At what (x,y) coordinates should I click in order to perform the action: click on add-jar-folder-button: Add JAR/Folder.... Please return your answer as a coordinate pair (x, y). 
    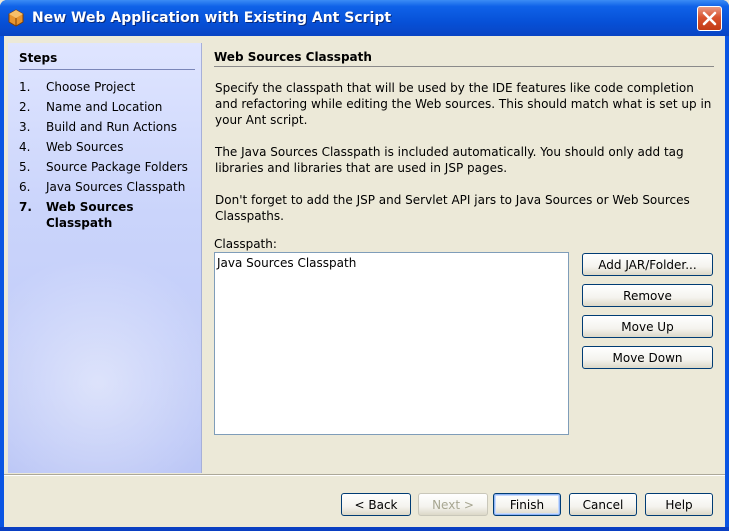
    Looking at the image, I should click on (647, 264).